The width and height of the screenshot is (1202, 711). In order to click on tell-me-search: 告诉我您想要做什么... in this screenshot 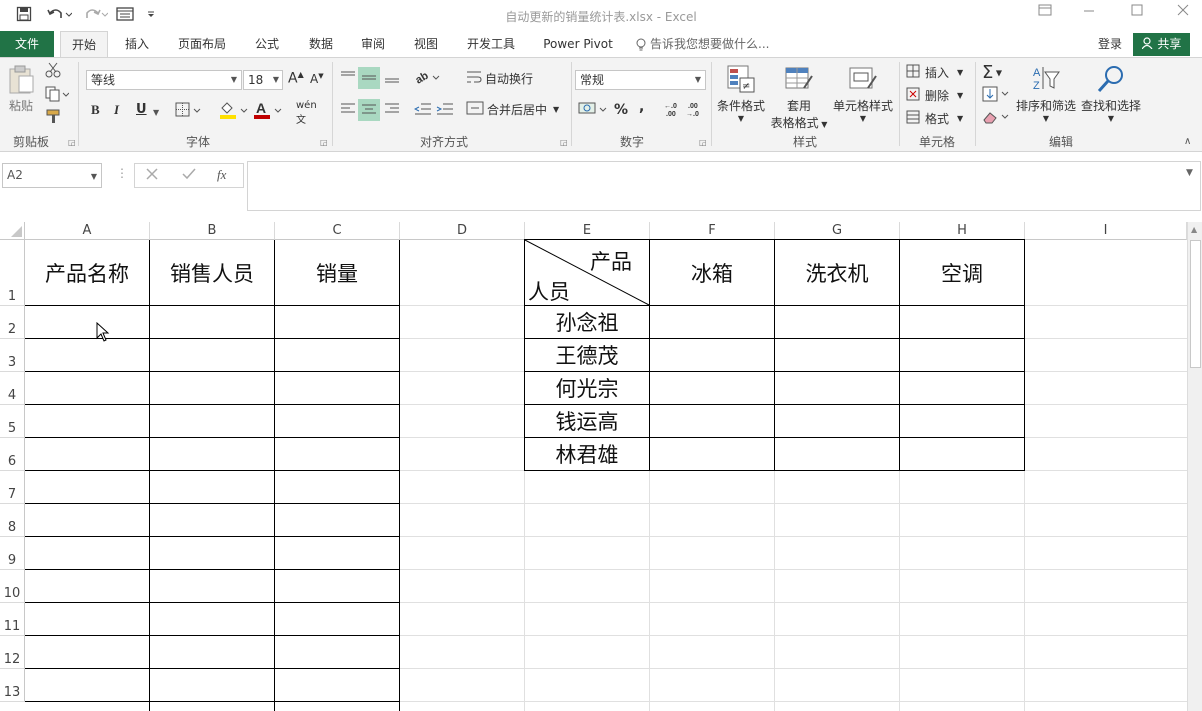, I will do `click(711, 44)`.